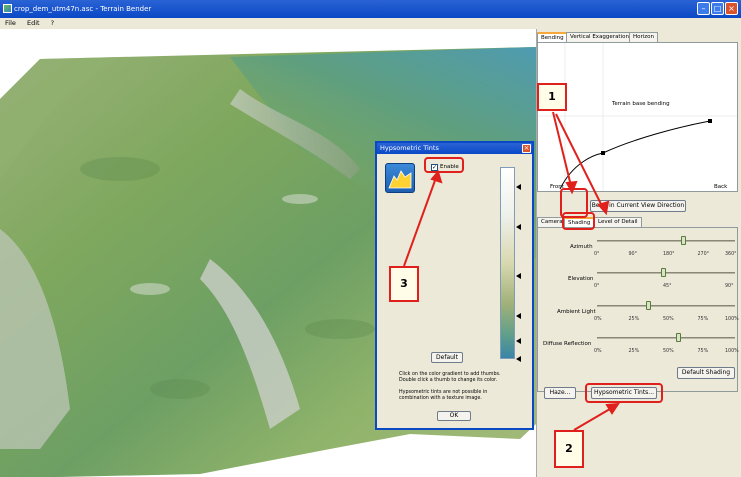 The image size is (741, 477). I want to click on callout-number-3: 3, so click(404, 284).